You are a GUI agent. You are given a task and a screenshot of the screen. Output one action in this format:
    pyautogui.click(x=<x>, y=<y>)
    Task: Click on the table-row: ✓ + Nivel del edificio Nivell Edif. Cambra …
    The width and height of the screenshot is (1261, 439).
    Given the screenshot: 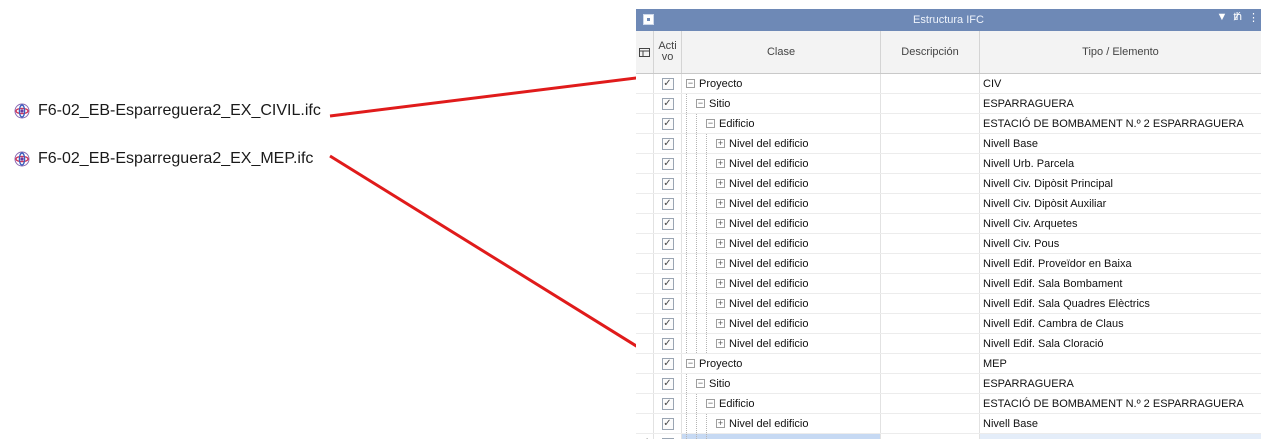 What is the action you would take?
    pyautogui.click(x=948, y=324)
    